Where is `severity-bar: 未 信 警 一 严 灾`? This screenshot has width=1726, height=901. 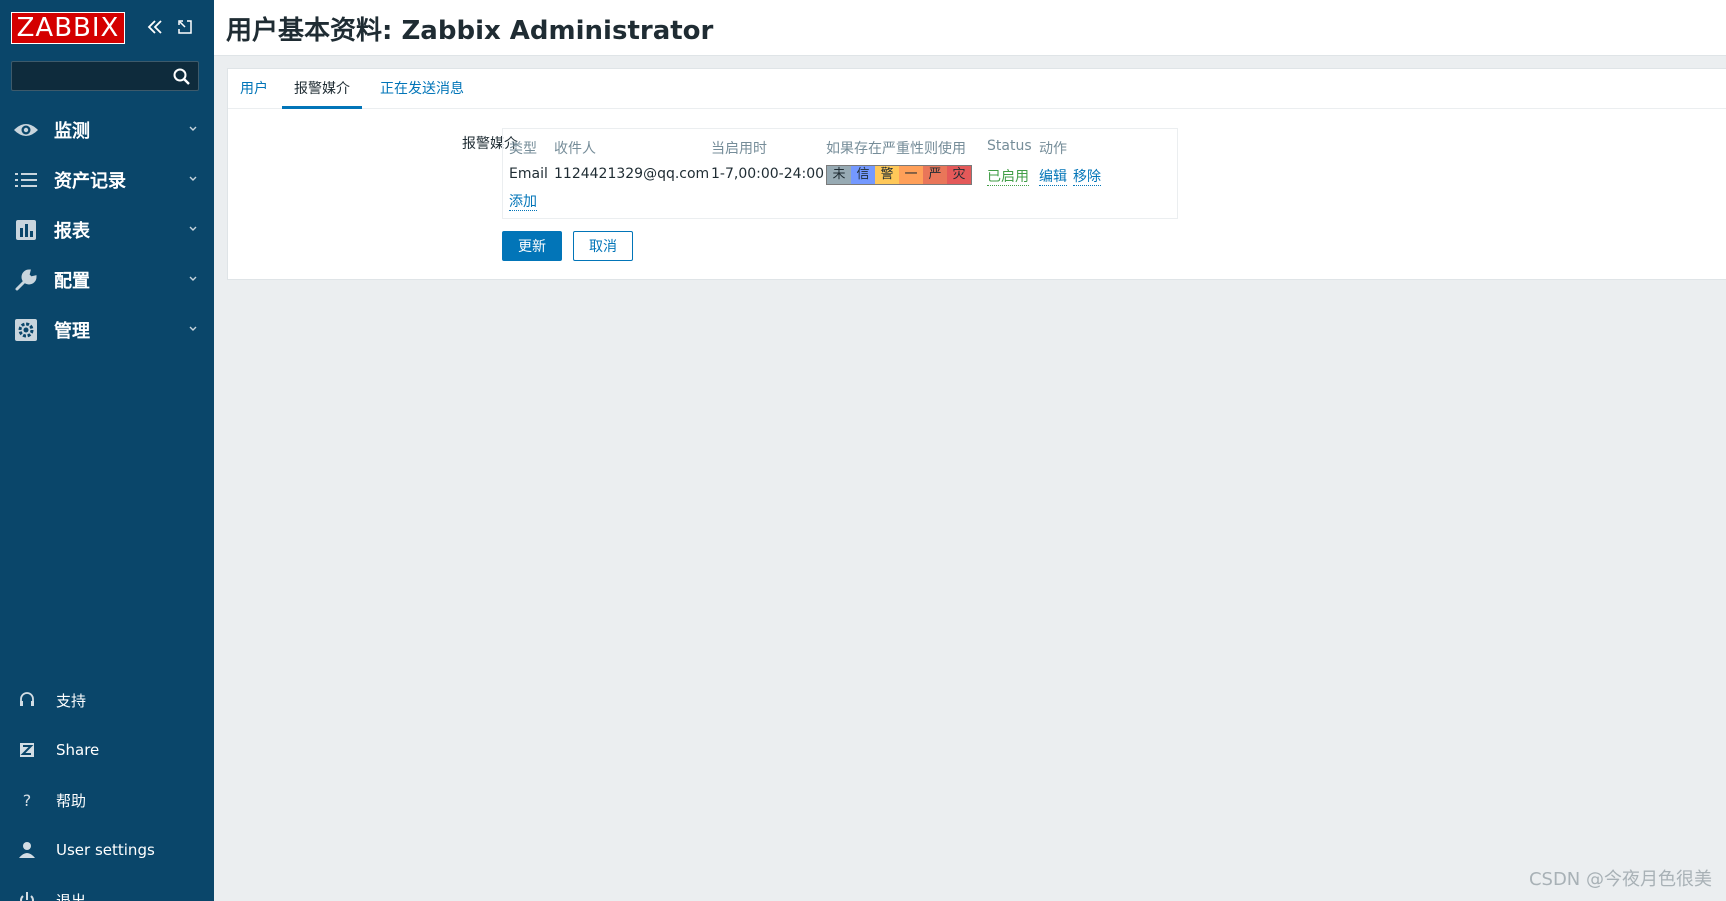 severity-bar: 未 信 警 一 严 灾 is located at coordinates (899, 175).